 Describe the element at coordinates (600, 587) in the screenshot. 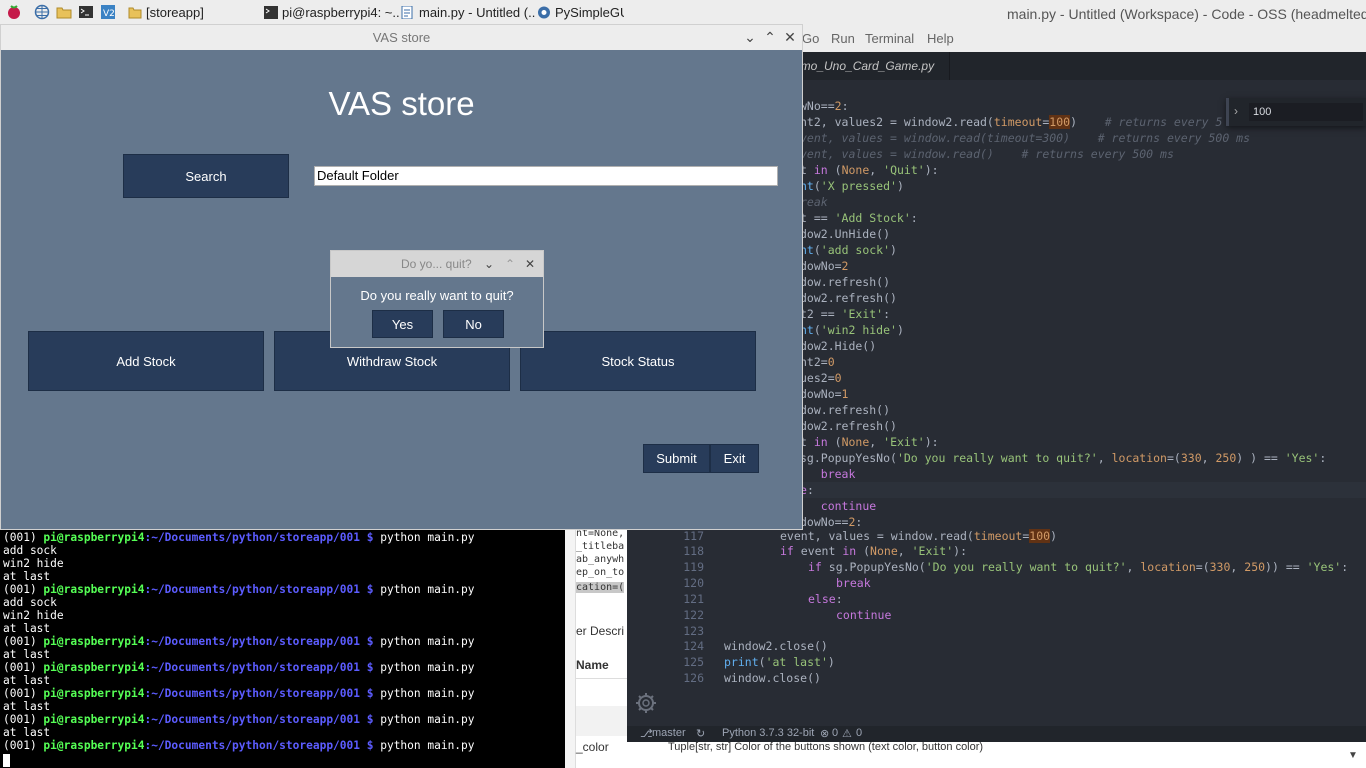

I see `doc-line: cation=(` at that location.